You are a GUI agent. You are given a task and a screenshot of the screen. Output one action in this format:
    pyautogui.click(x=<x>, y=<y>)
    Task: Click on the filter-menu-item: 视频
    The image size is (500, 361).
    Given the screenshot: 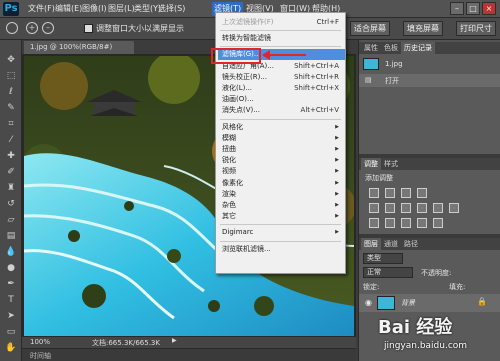 What is the action you would take?
    pyautogui.click(x=281, y=171)
    